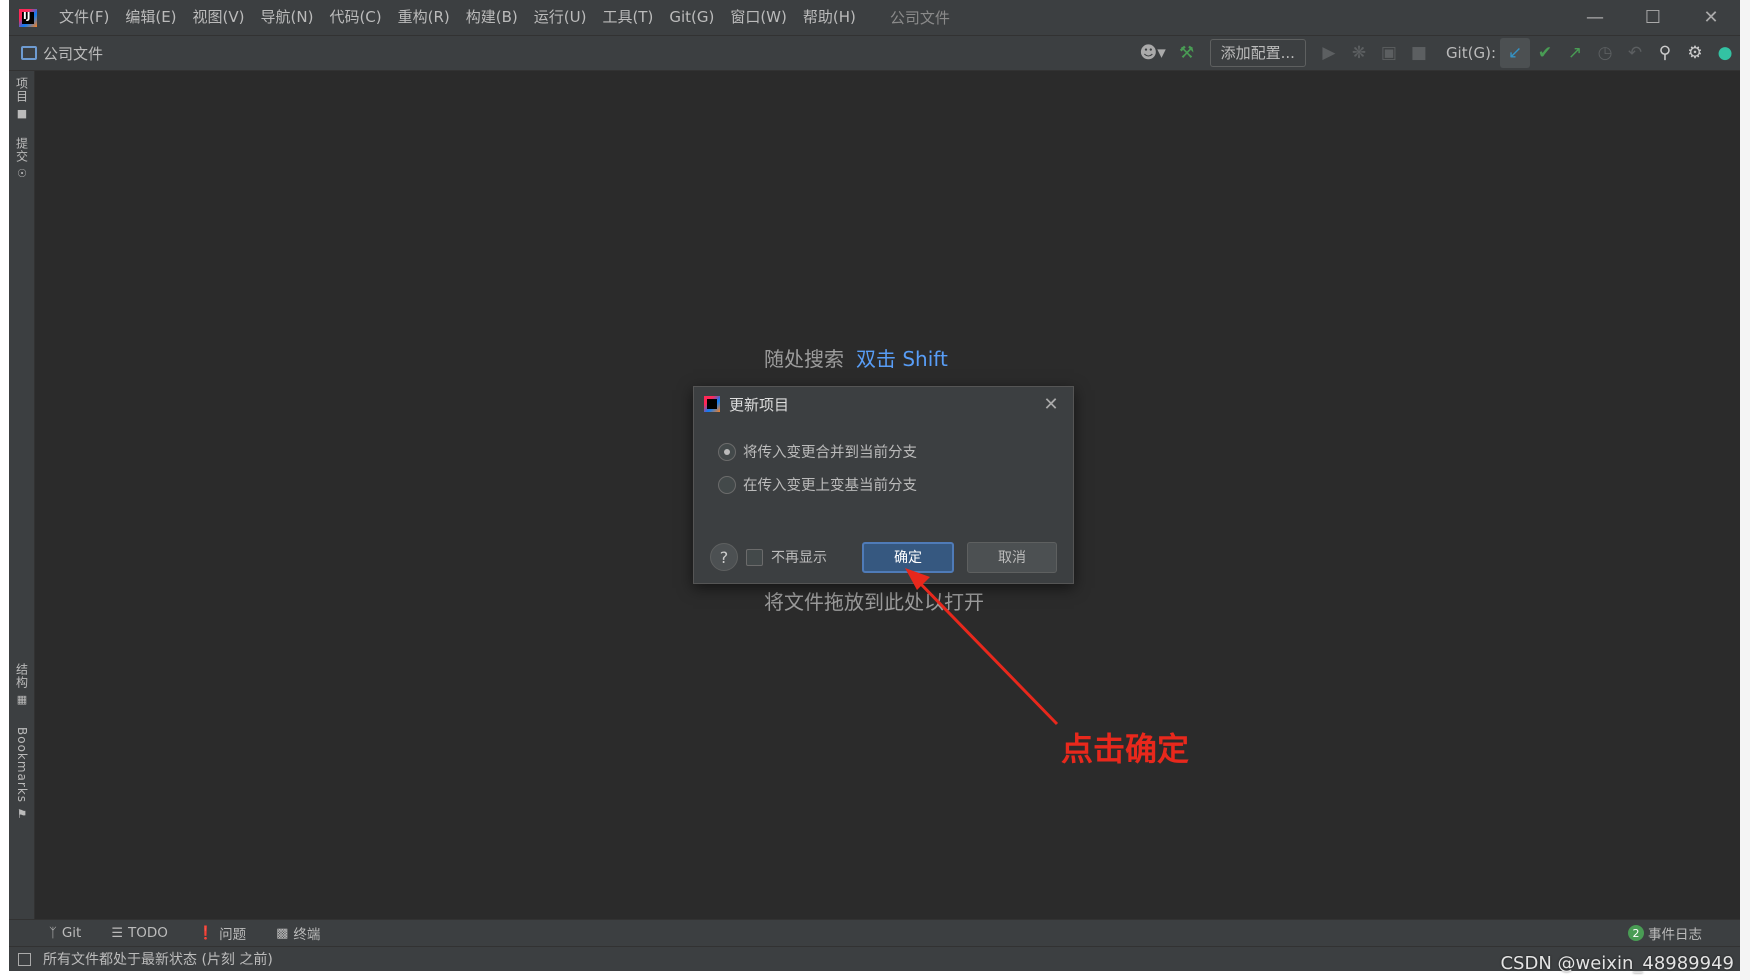 This screenshot has height=980, width=1750. I want to click on menu-git: Git(G), so click(691, 17).